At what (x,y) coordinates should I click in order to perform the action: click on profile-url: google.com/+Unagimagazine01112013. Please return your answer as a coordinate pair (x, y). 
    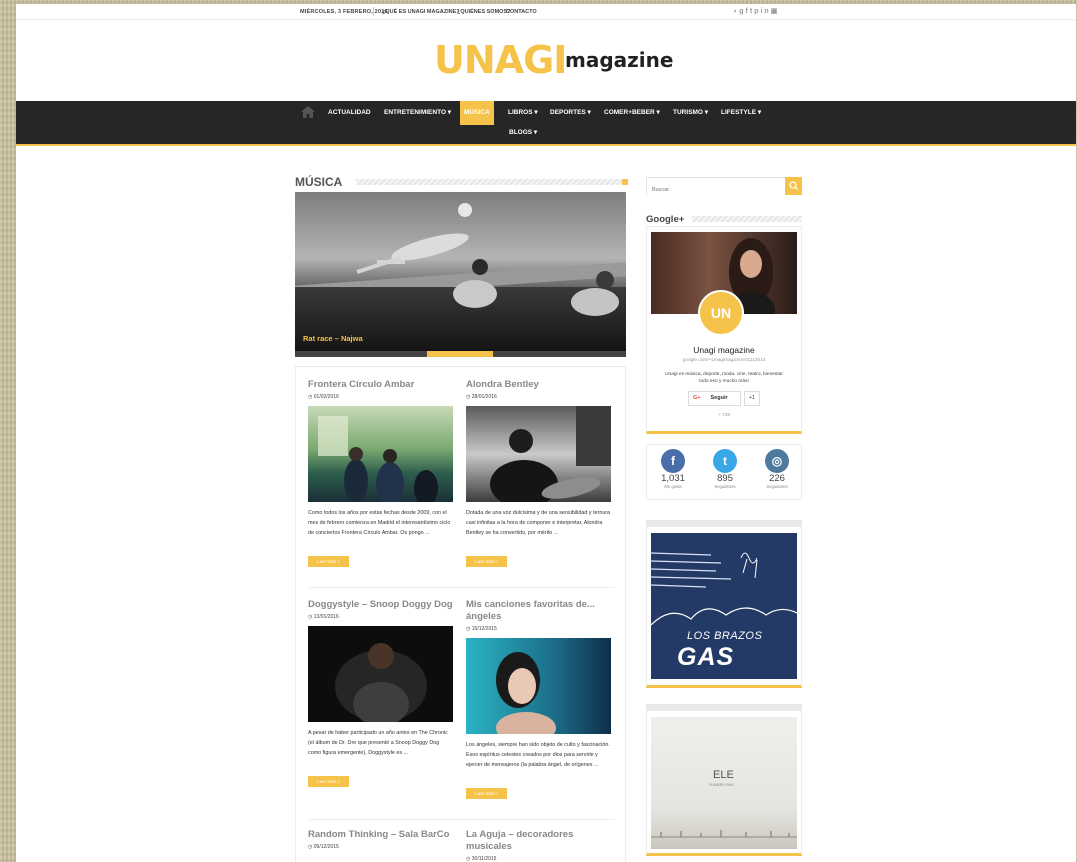
    Looking at the image, I should click on (724, 360).